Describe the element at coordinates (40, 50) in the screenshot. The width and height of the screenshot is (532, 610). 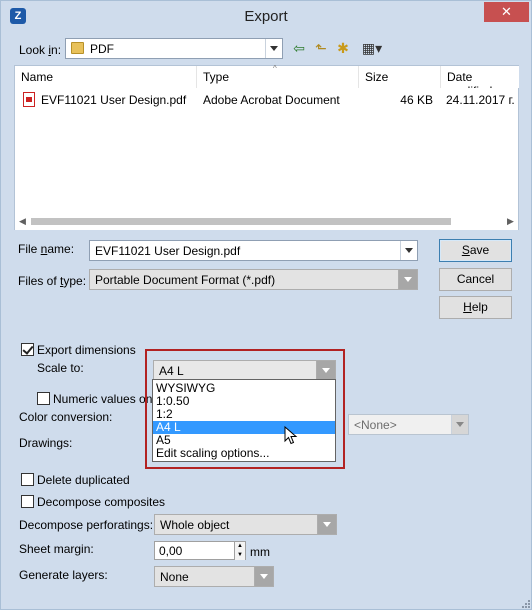
I see `look-in-label: Look in:` at that location.